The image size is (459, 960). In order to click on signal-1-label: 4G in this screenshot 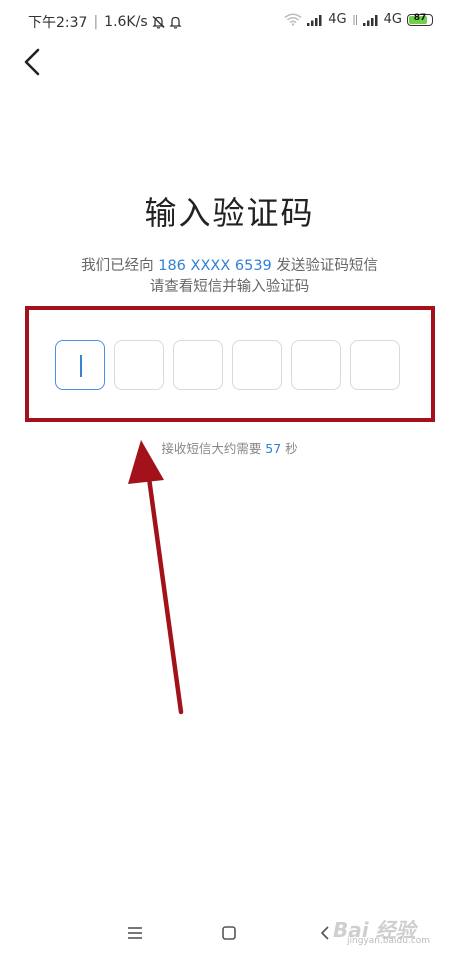, I will do `click(337, 19)`.